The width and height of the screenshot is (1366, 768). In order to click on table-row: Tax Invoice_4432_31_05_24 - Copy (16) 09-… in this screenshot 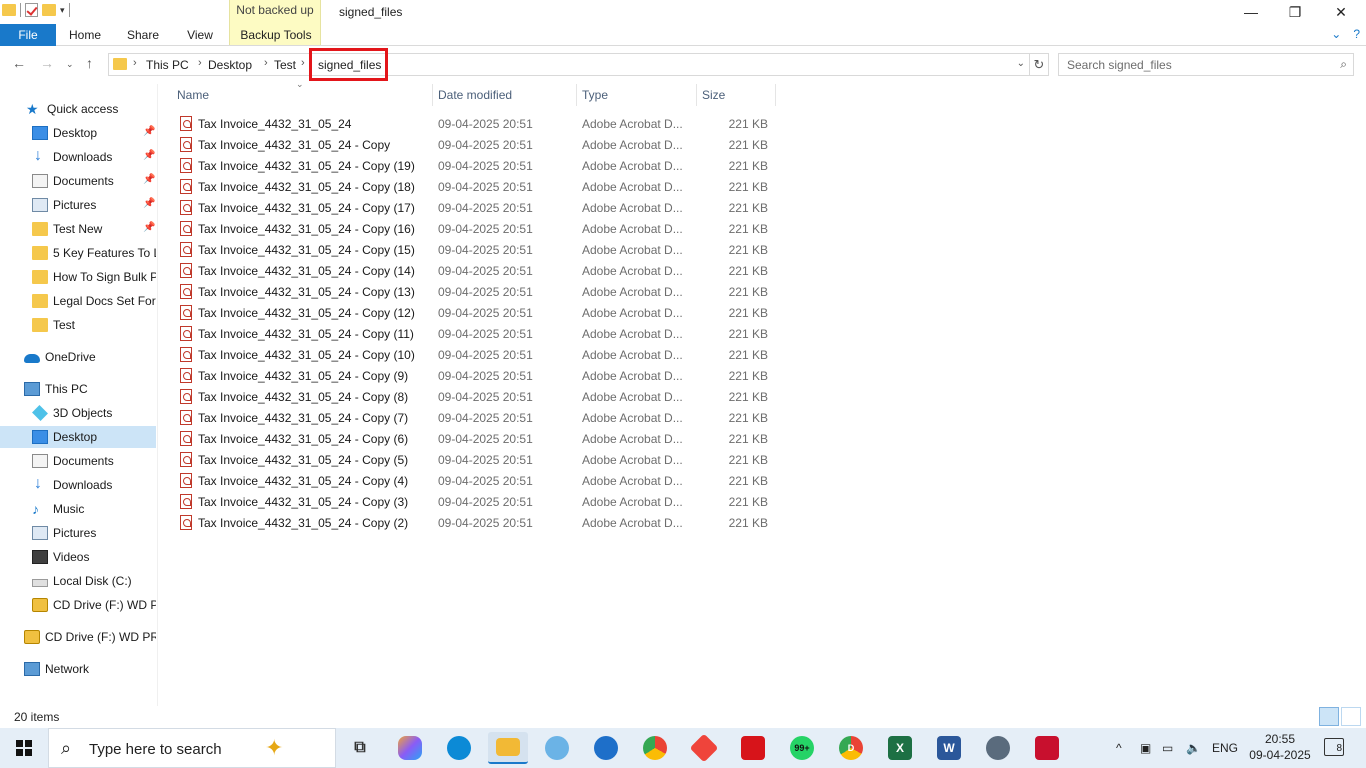, I will do `click(476, 228)`.